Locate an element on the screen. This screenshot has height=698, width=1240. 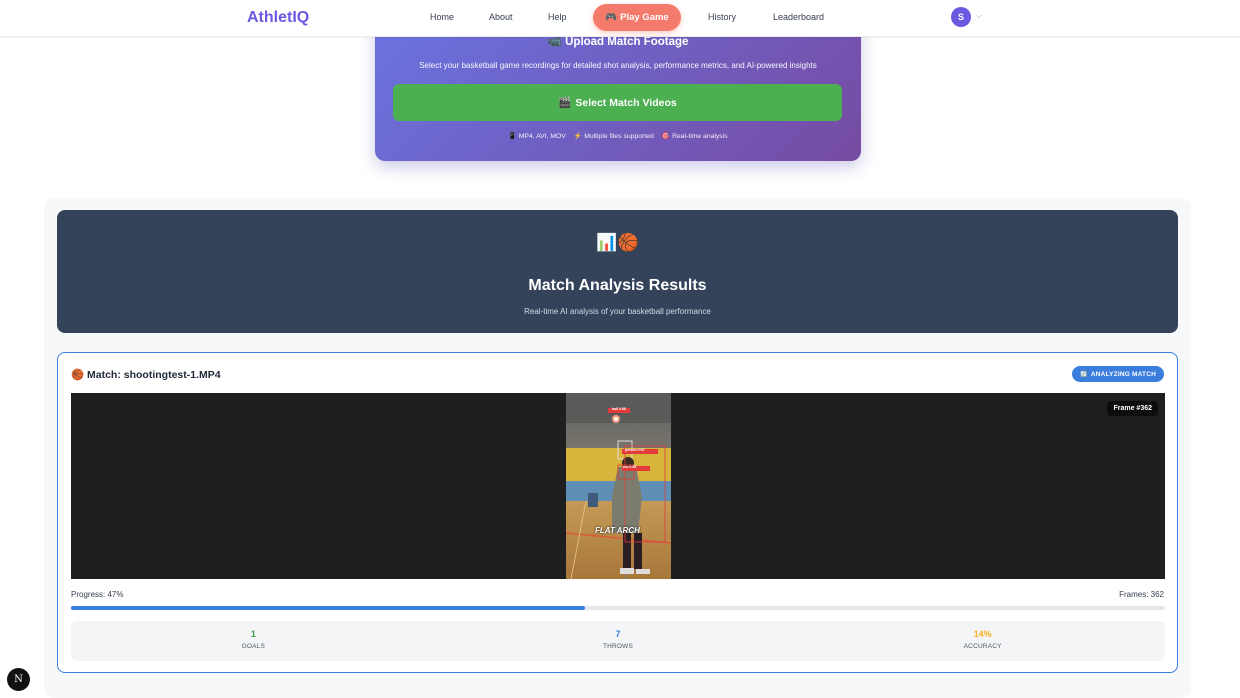
progress-fill is located at coordinates (328, 608).